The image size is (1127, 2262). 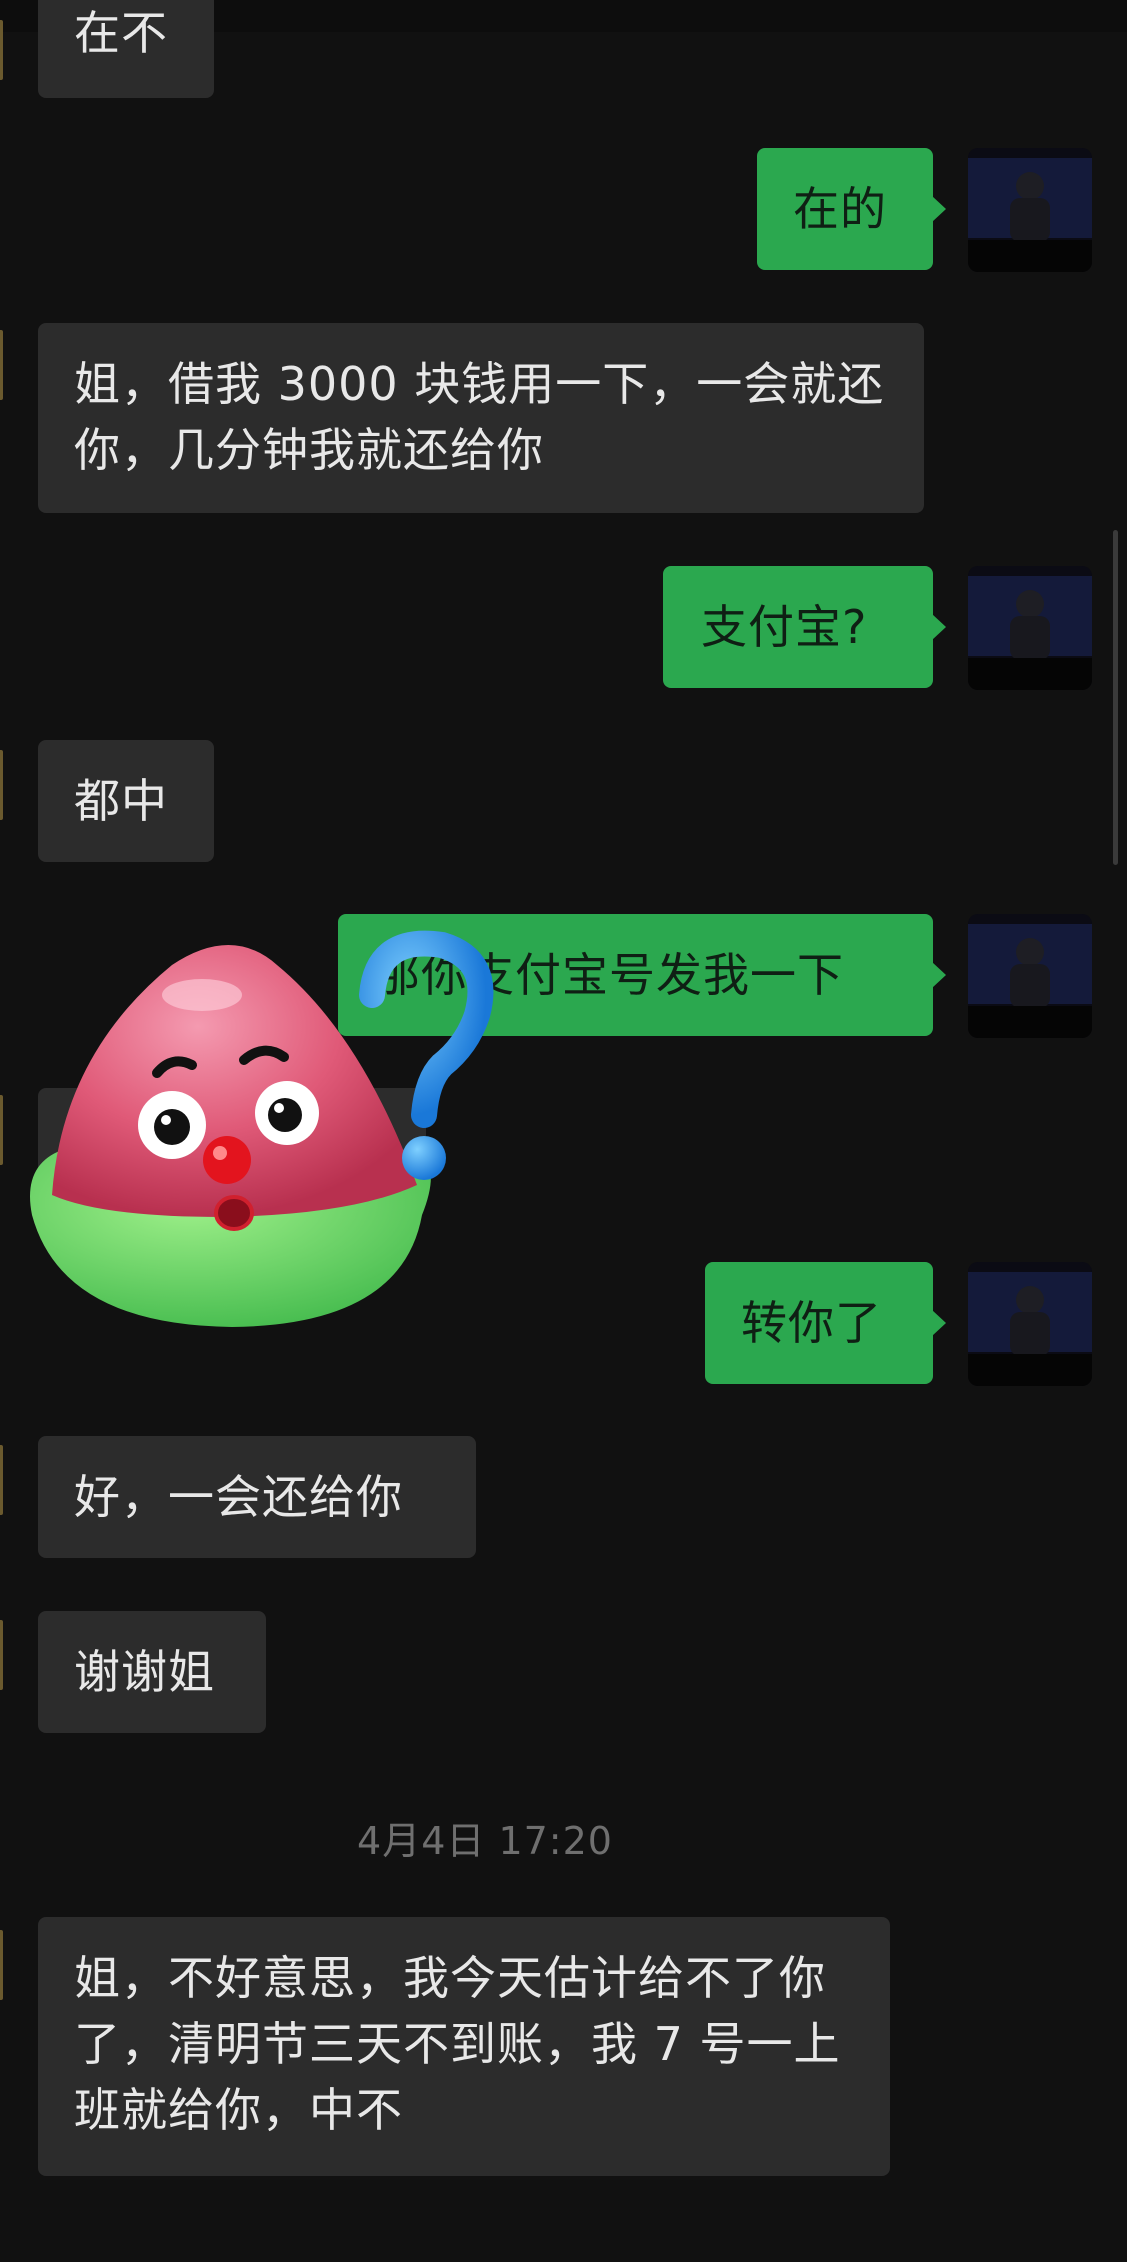 I want to click on message-bubble-outgoing: 转你了, so click(x=825, y=1323).